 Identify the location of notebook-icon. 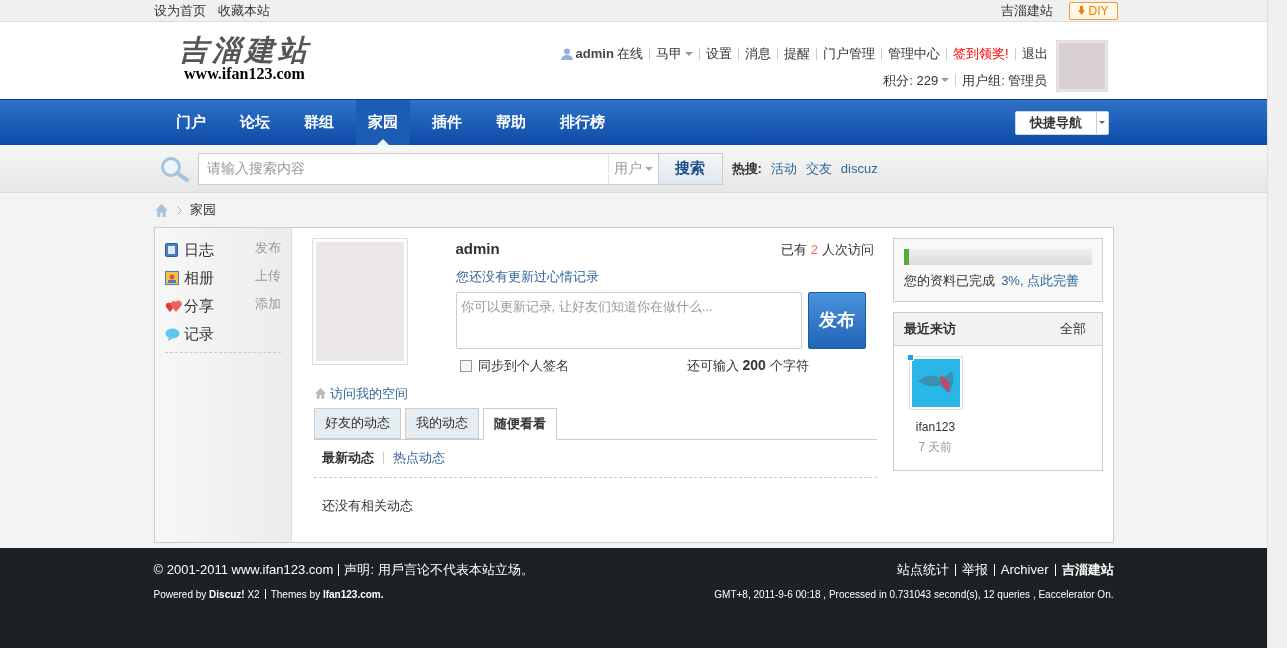
(171, 250).